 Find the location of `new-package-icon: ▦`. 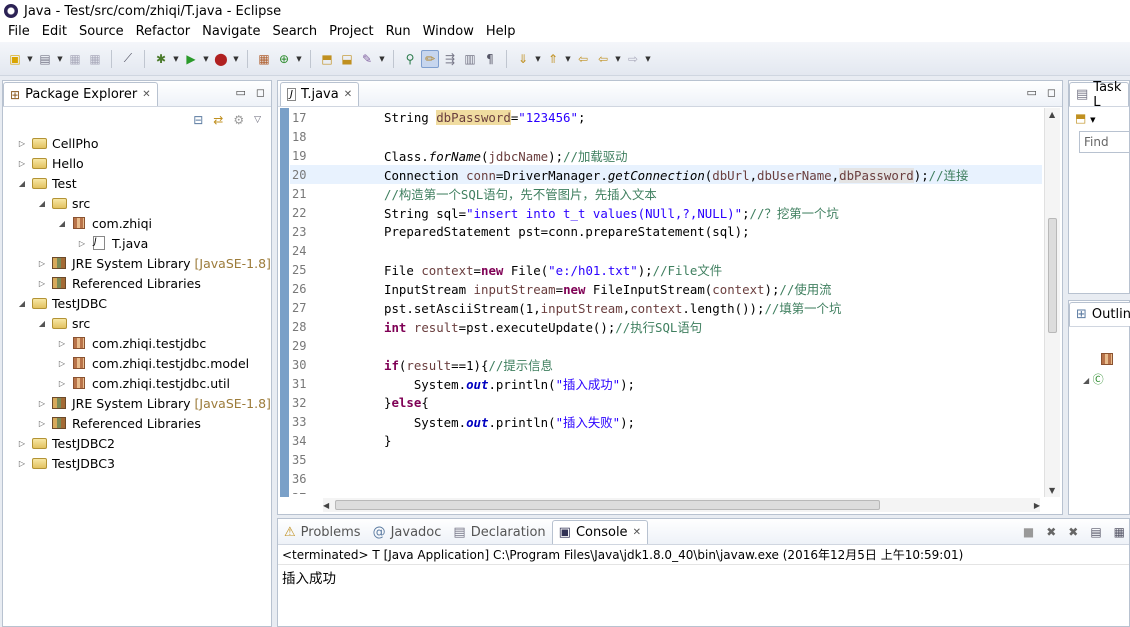

new-package-icon: ▦ is located at coordinates (264, 59).